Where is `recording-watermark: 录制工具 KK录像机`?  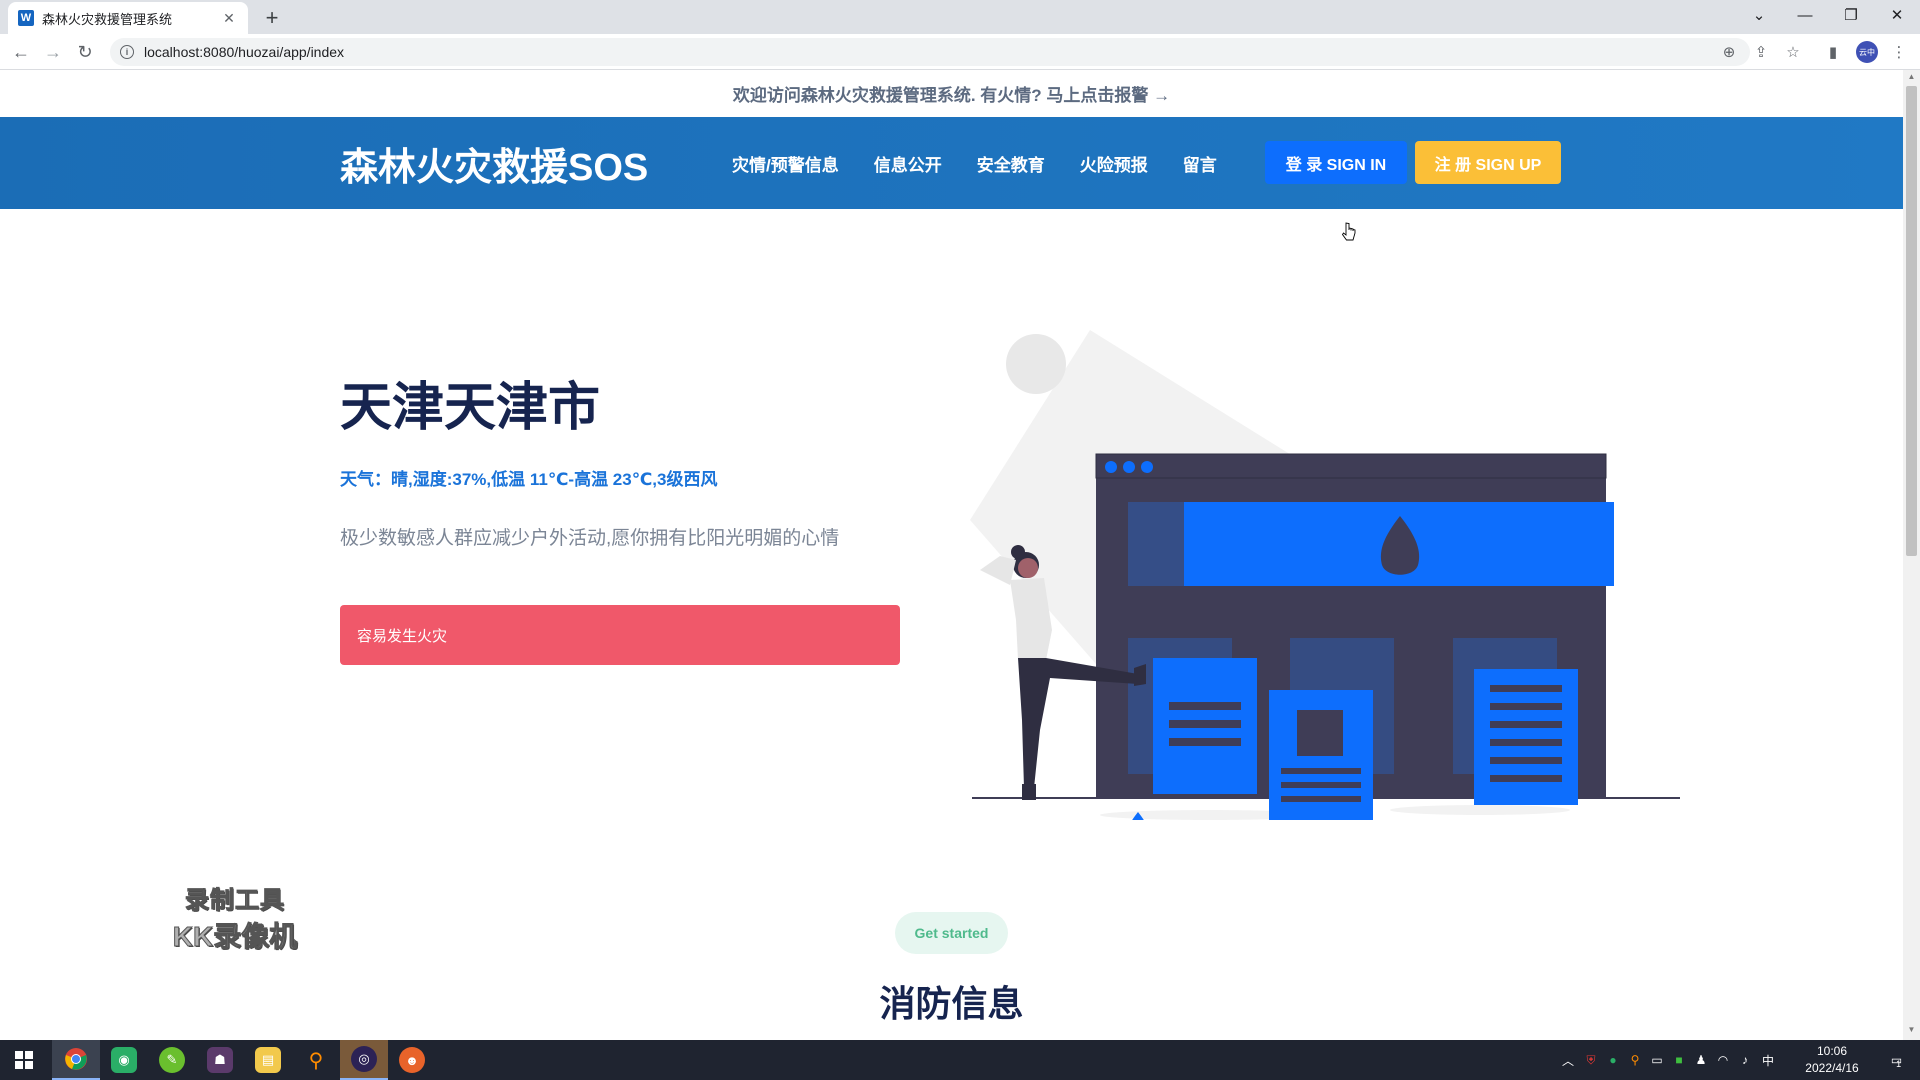 recording-watermark: 录制工具 KK录像机 is located at coordinates (235, 917).